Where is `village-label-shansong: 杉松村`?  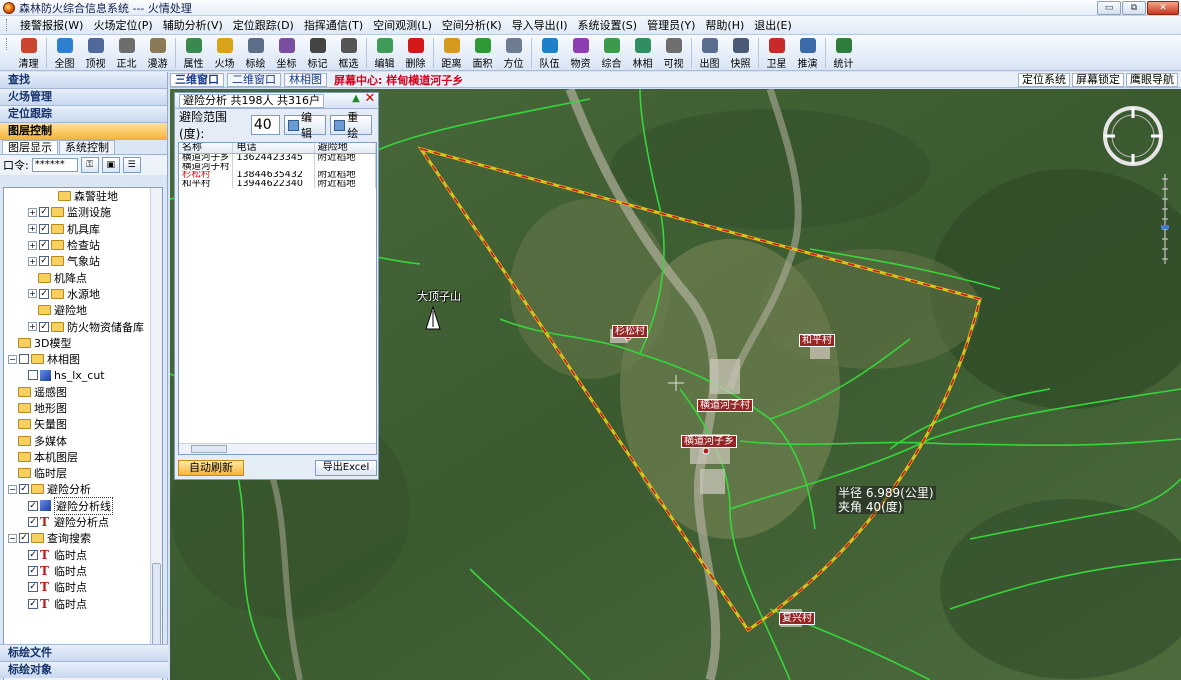
village-label-shansong: 杉松村 is located at coordinates (630, 331).